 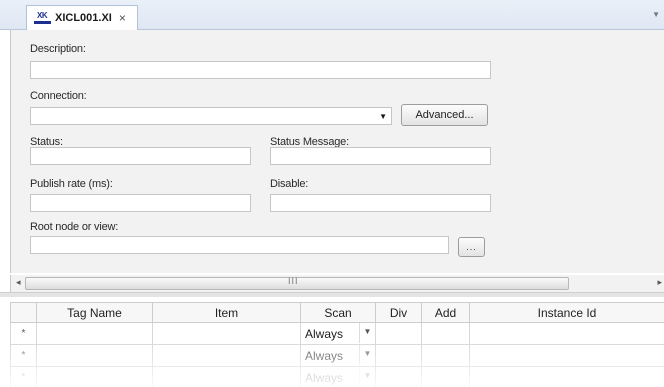 I want to click on tab-list-dropdown-icon: ▼, so click(x=656, y=14).